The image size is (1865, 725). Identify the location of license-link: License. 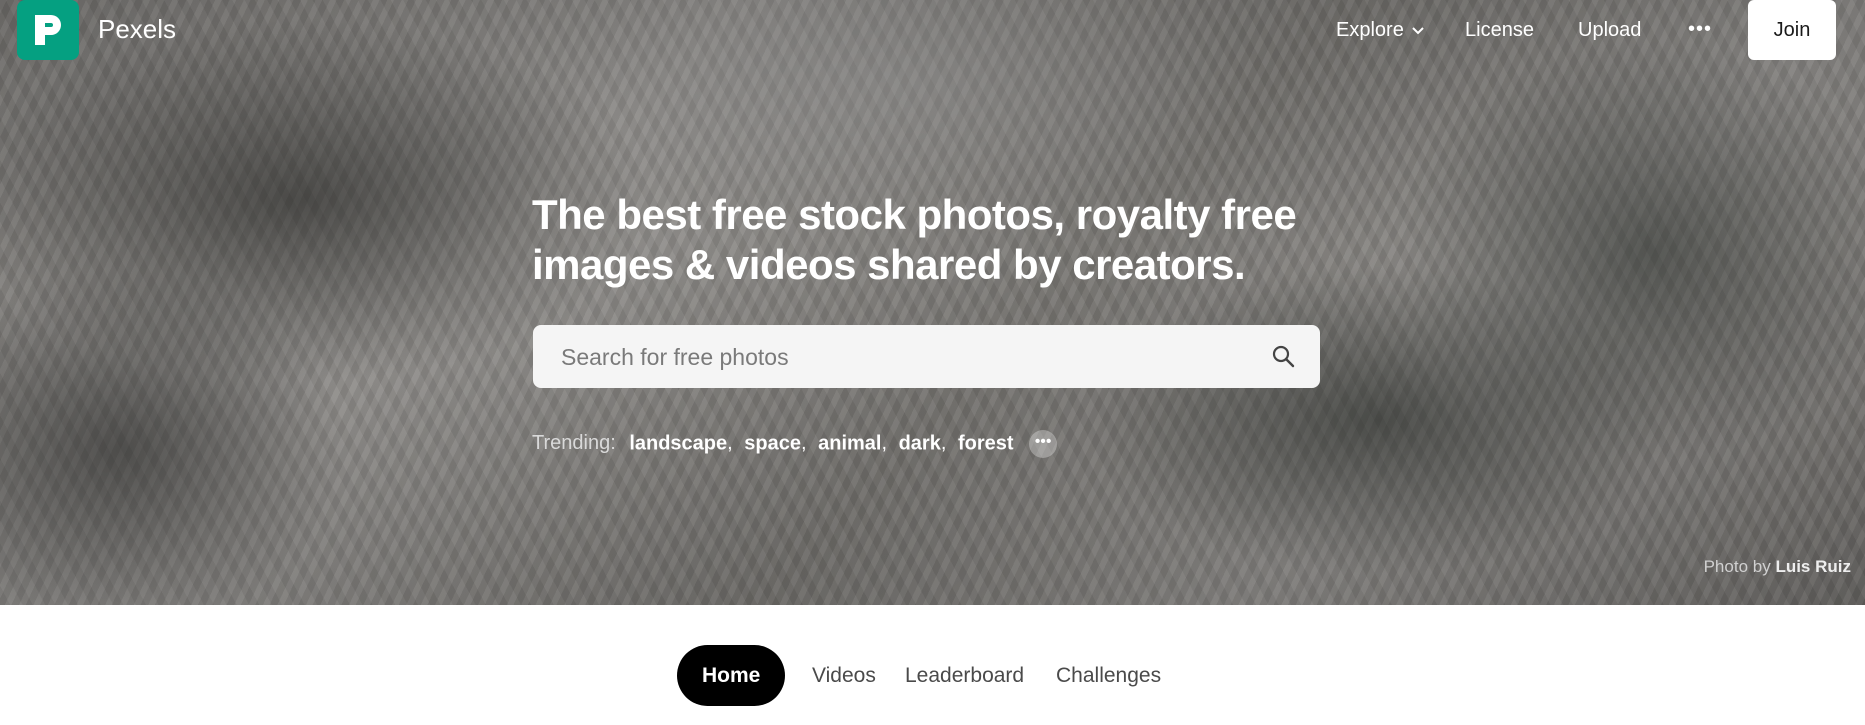
(1499, 30).